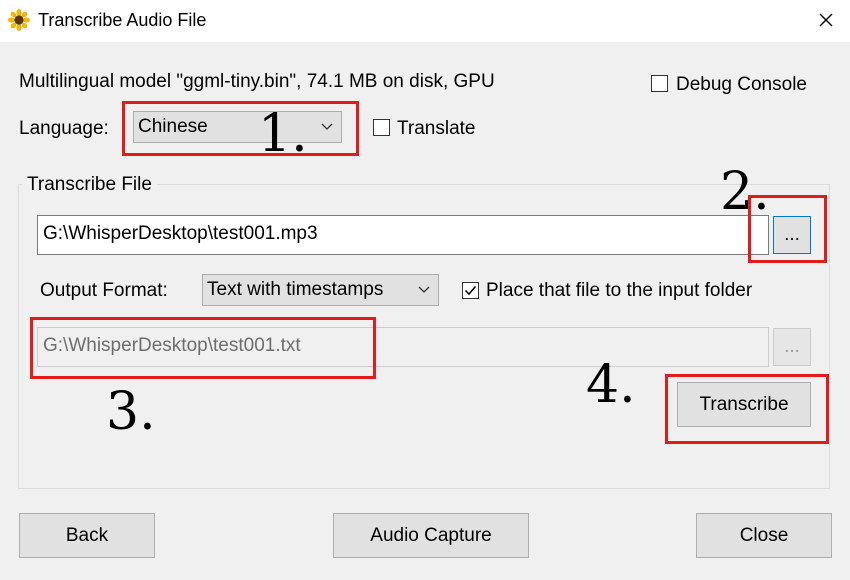  What do you see at coordinates (122, 20) in the screenshot?
I see `window-title: Transcribe Audio File` at bounding box center [122, 20].